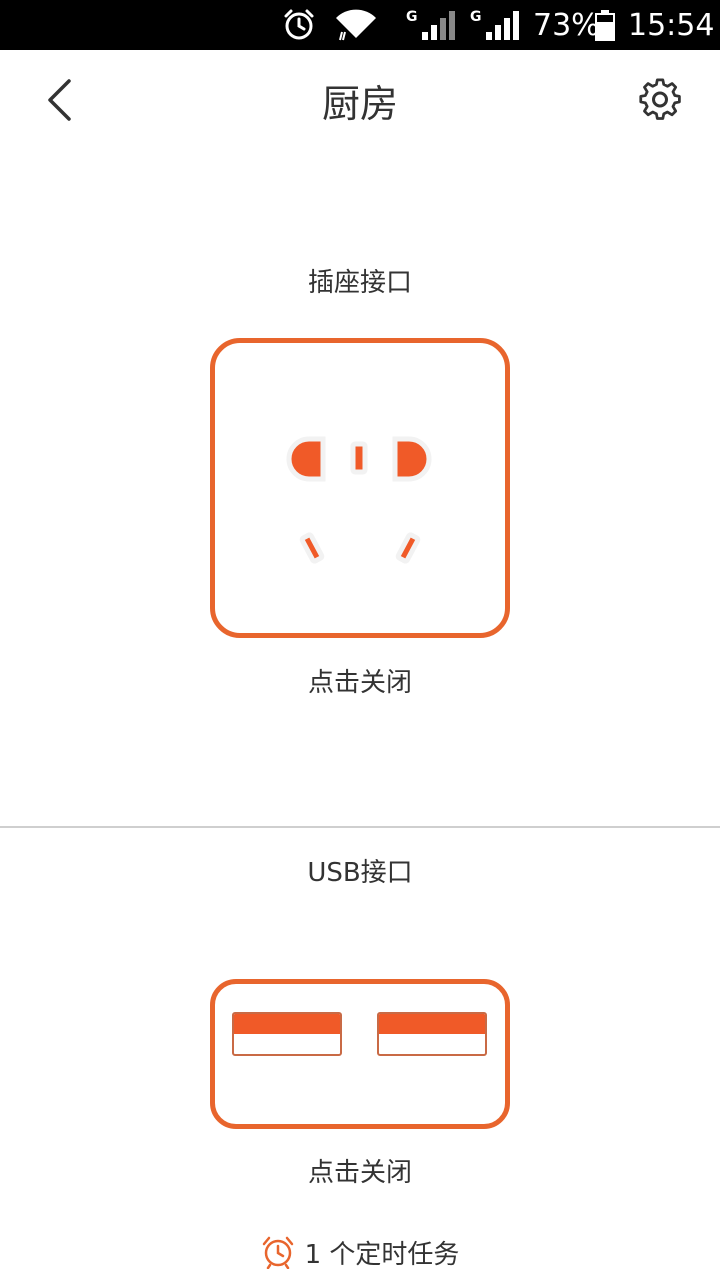  I want to click on socket-icon, so click(359, 500).